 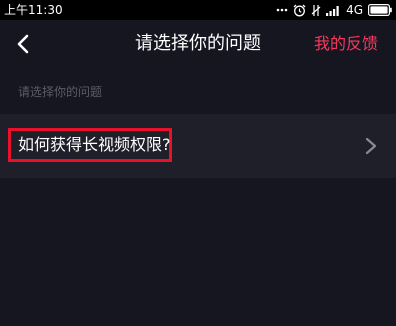 I want to click on my-feedback-link: 我的反馈, so click(x=346, y=44).